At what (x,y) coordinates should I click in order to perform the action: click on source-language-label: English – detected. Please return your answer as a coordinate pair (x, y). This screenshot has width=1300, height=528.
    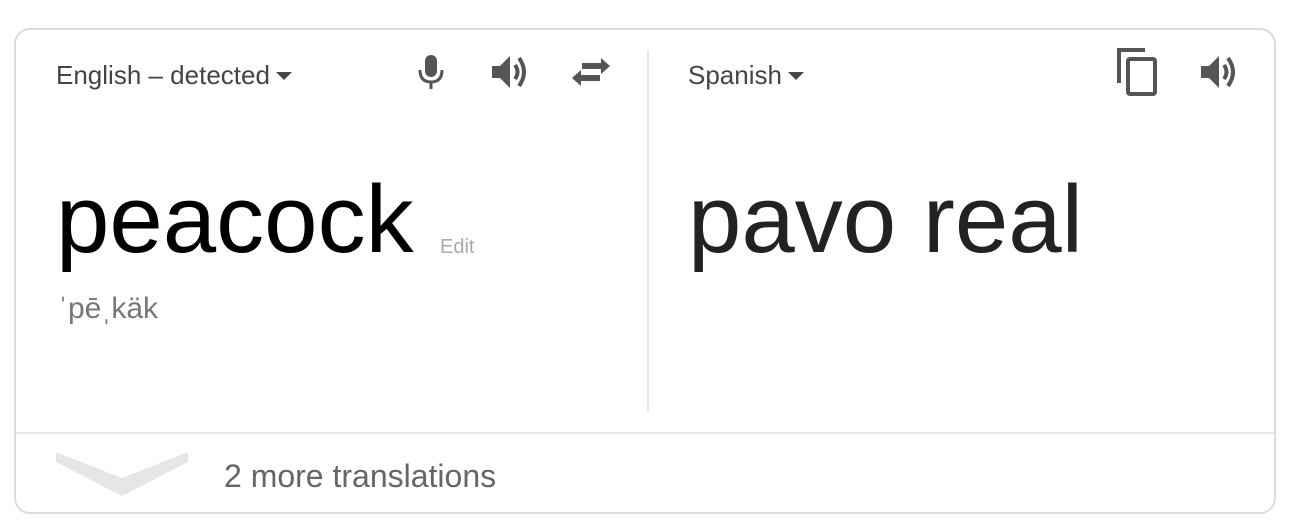
    Looking at the image, I should click on (163, 75).